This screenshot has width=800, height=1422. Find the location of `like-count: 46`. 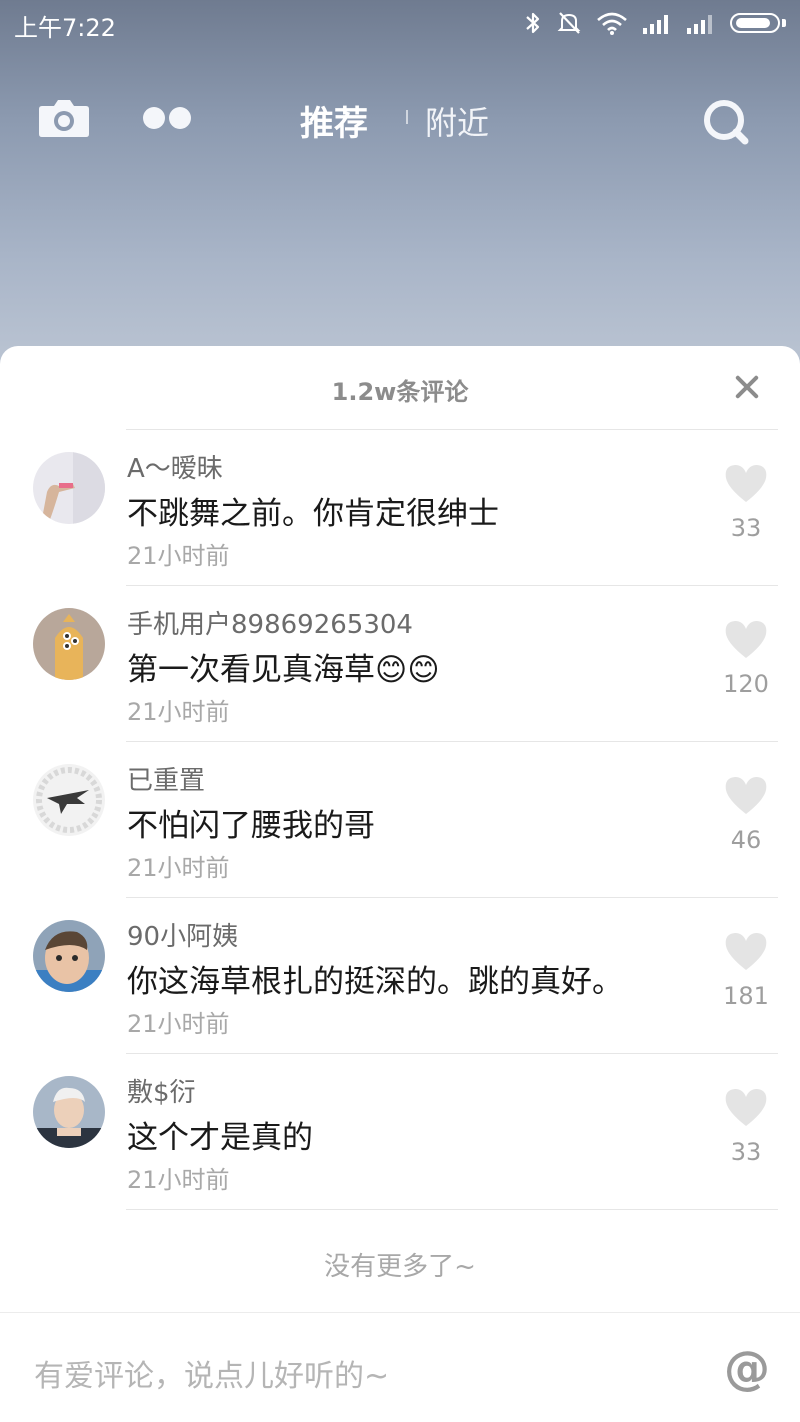

like-count: 46 is located at coordinates (746, 840).